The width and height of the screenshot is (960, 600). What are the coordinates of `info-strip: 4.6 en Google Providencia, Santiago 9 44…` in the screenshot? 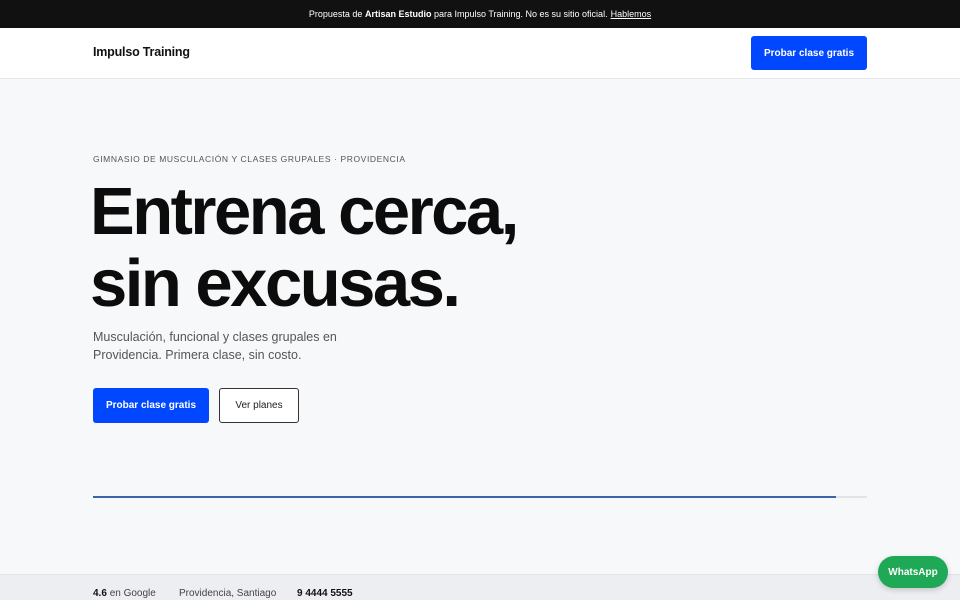 It's located at (480, 587).